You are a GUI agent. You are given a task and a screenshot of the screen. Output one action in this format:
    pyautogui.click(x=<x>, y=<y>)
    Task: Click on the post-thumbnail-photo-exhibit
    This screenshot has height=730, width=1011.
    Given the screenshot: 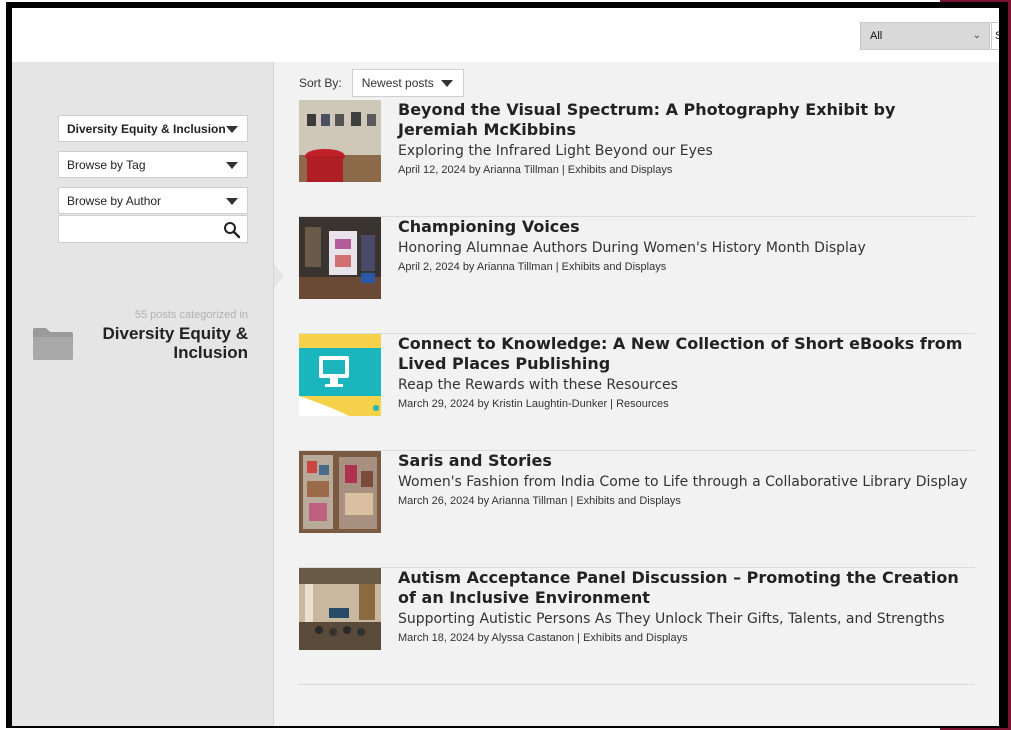 What is the action you would take?
    pyautogui.click(x=340, y=141)
    